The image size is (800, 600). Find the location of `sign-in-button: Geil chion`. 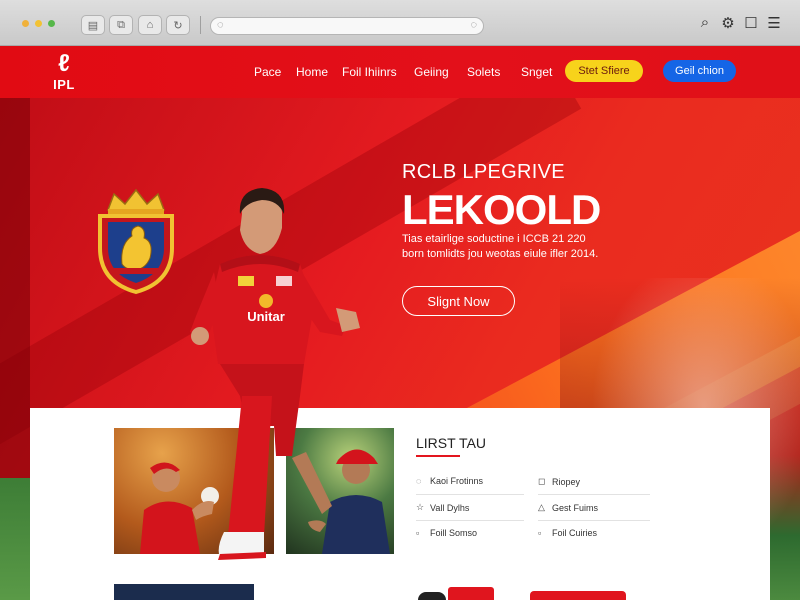

sign-in-button: Geil chion is located at coordinates (699, 71).